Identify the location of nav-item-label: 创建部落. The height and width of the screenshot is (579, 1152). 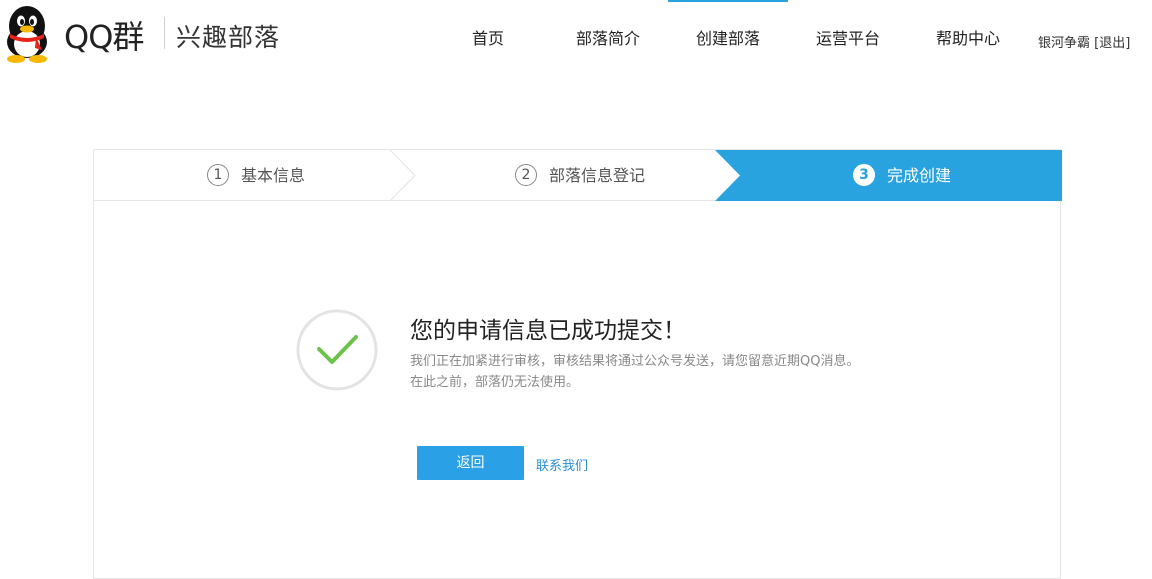
(727, 38).